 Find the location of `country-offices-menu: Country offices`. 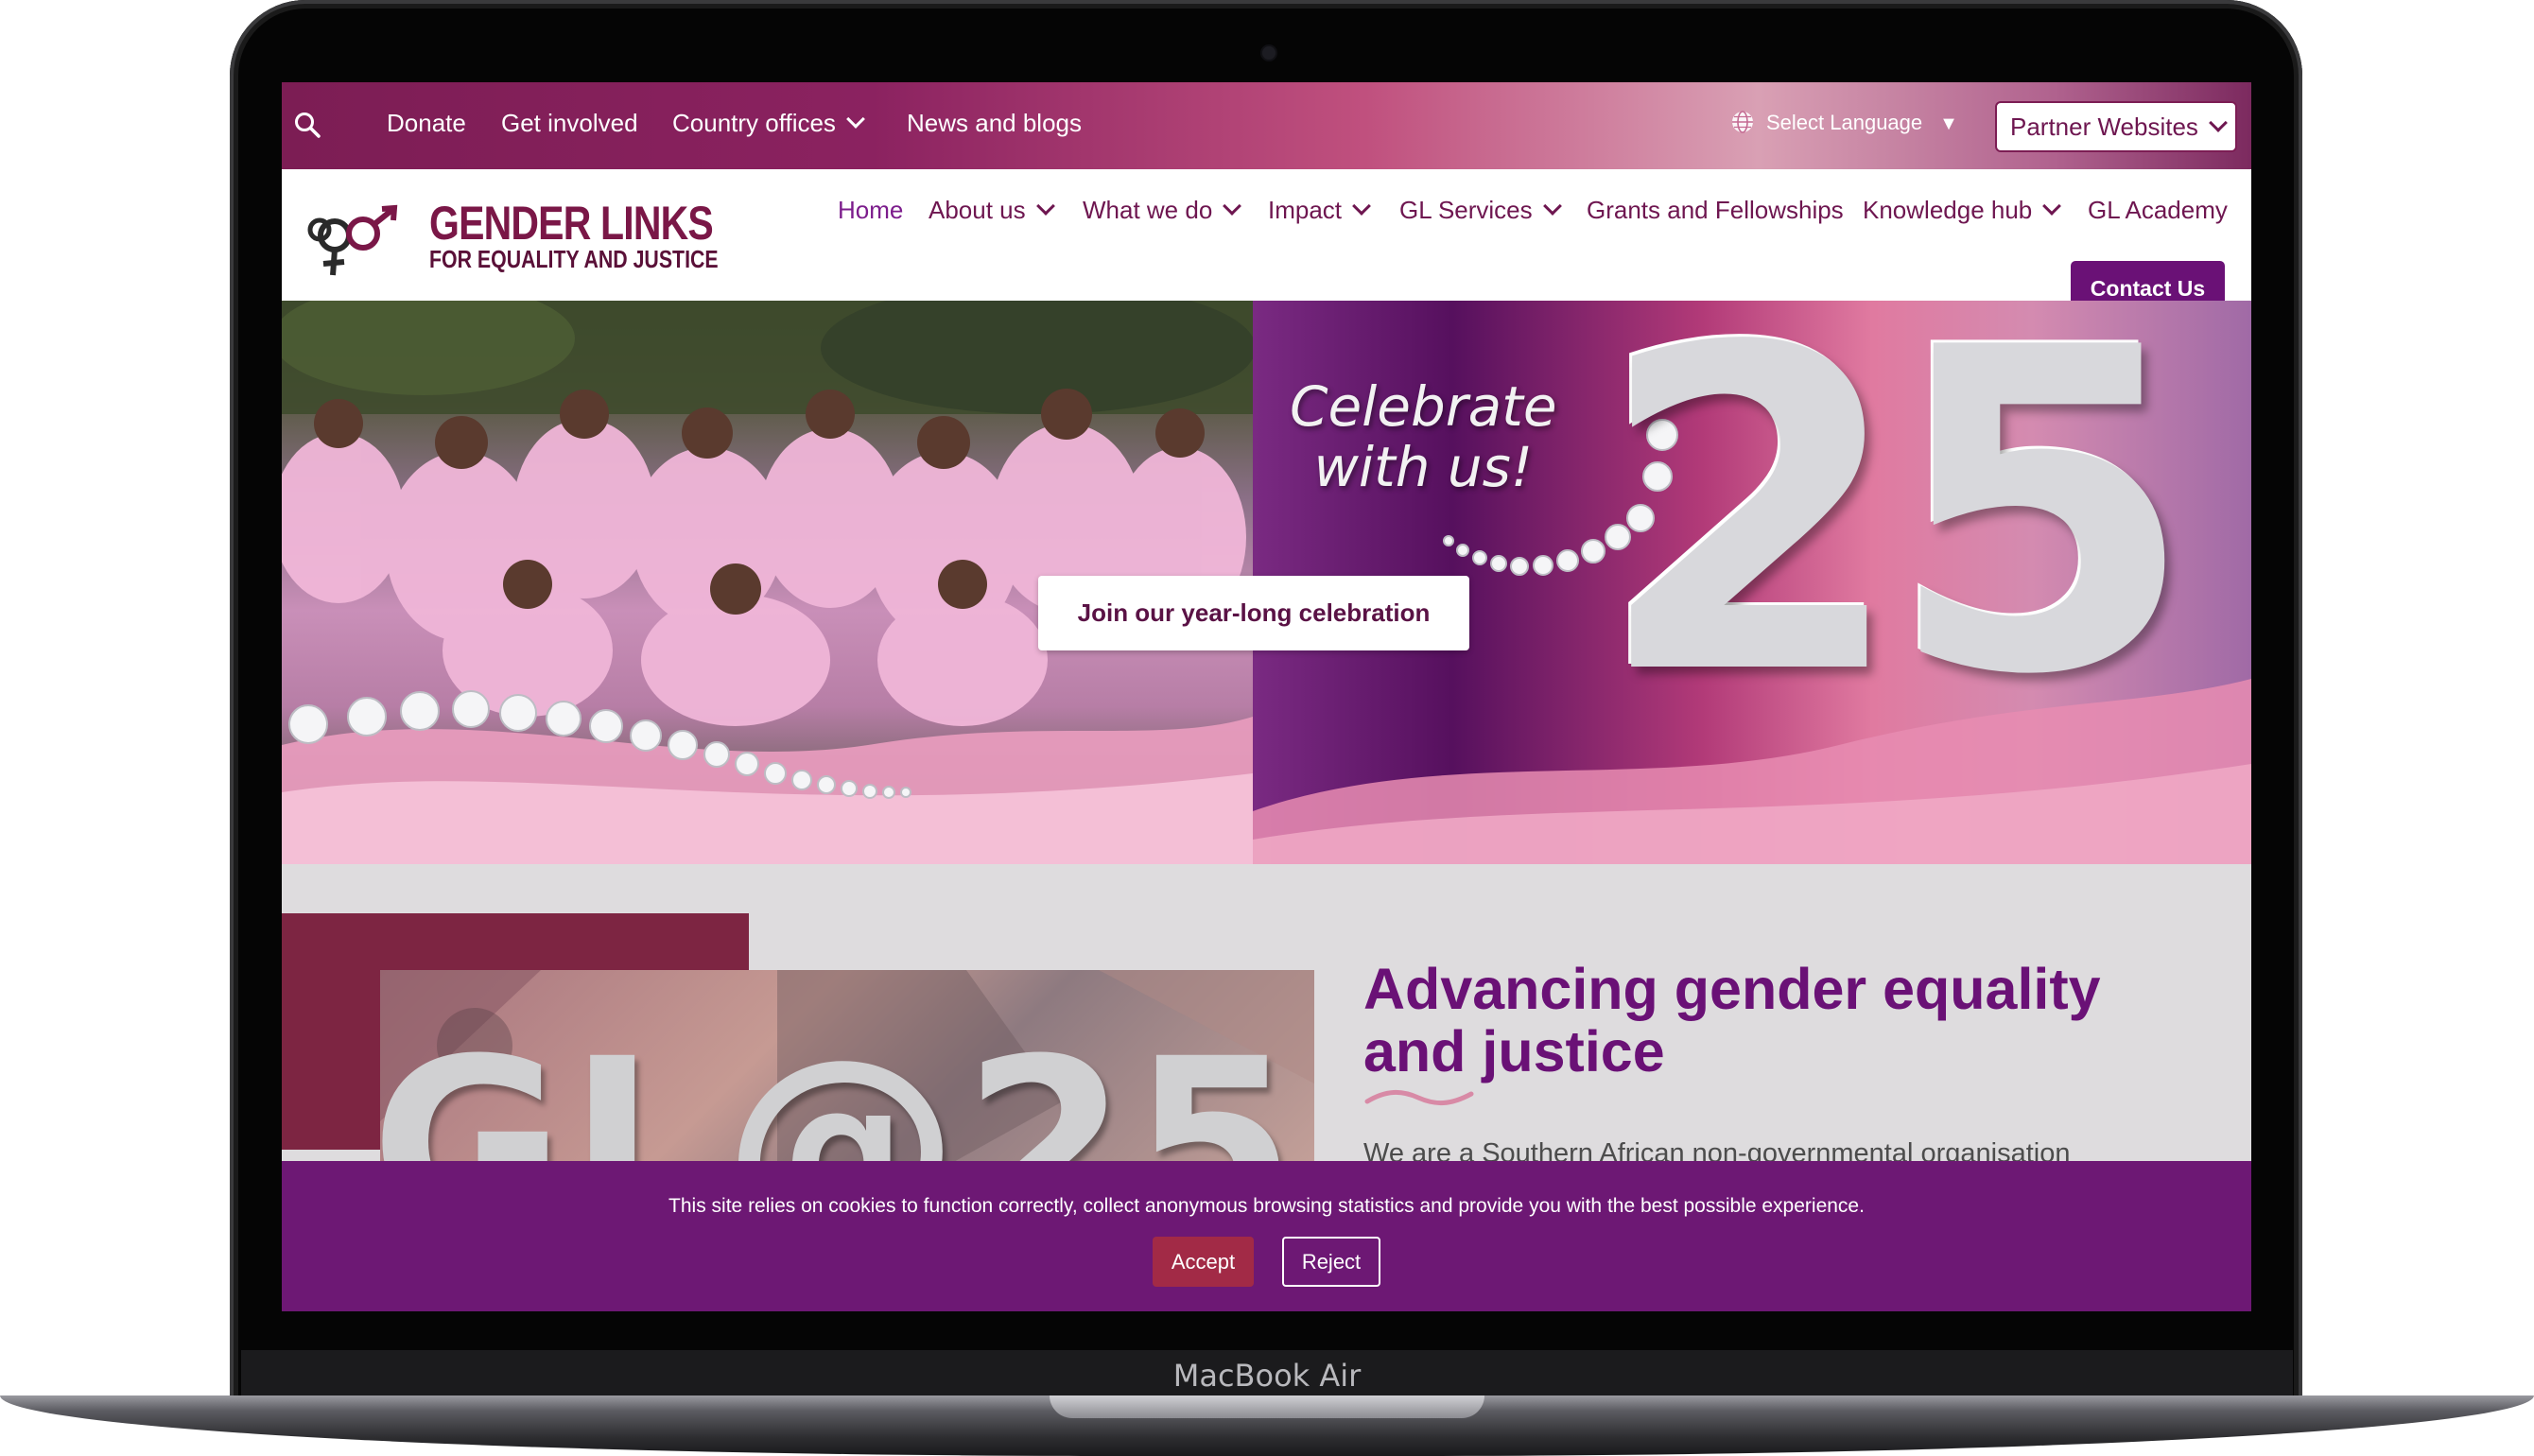

country-offices-menu: Country offices is located at coordinates (768, 123).